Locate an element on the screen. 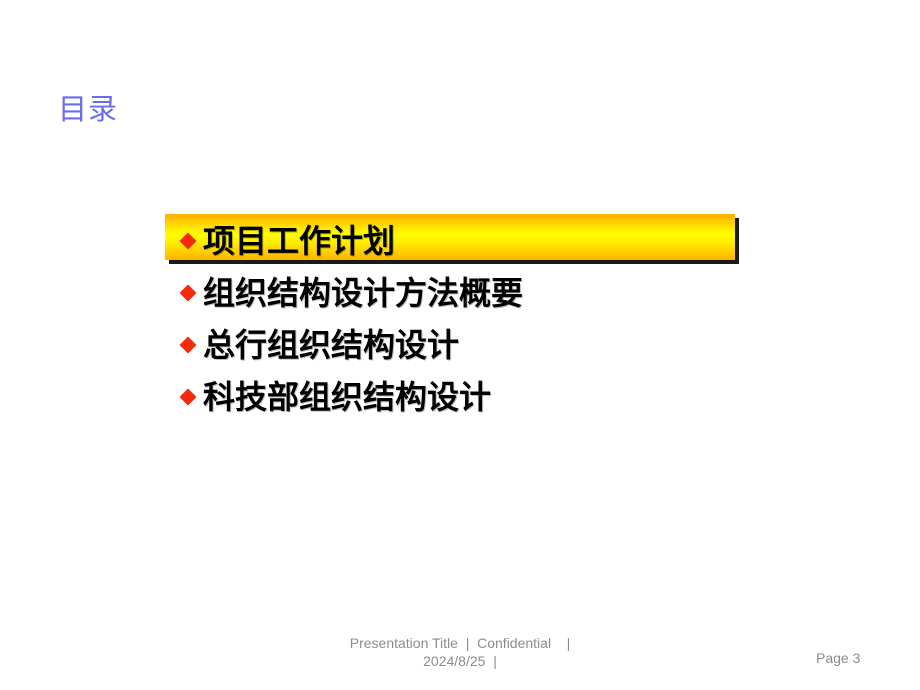 The width and height of the screenshot is (920, 690). footer-title-line: Presentation Title | Confidential | is located at coordinates (460, 643).